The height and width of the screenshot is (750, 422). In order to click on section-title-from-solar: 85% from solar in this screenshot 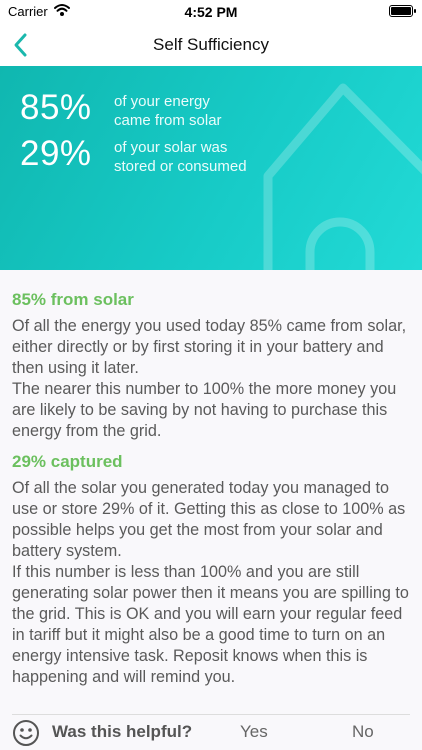, I will do `click(73, 299)`.